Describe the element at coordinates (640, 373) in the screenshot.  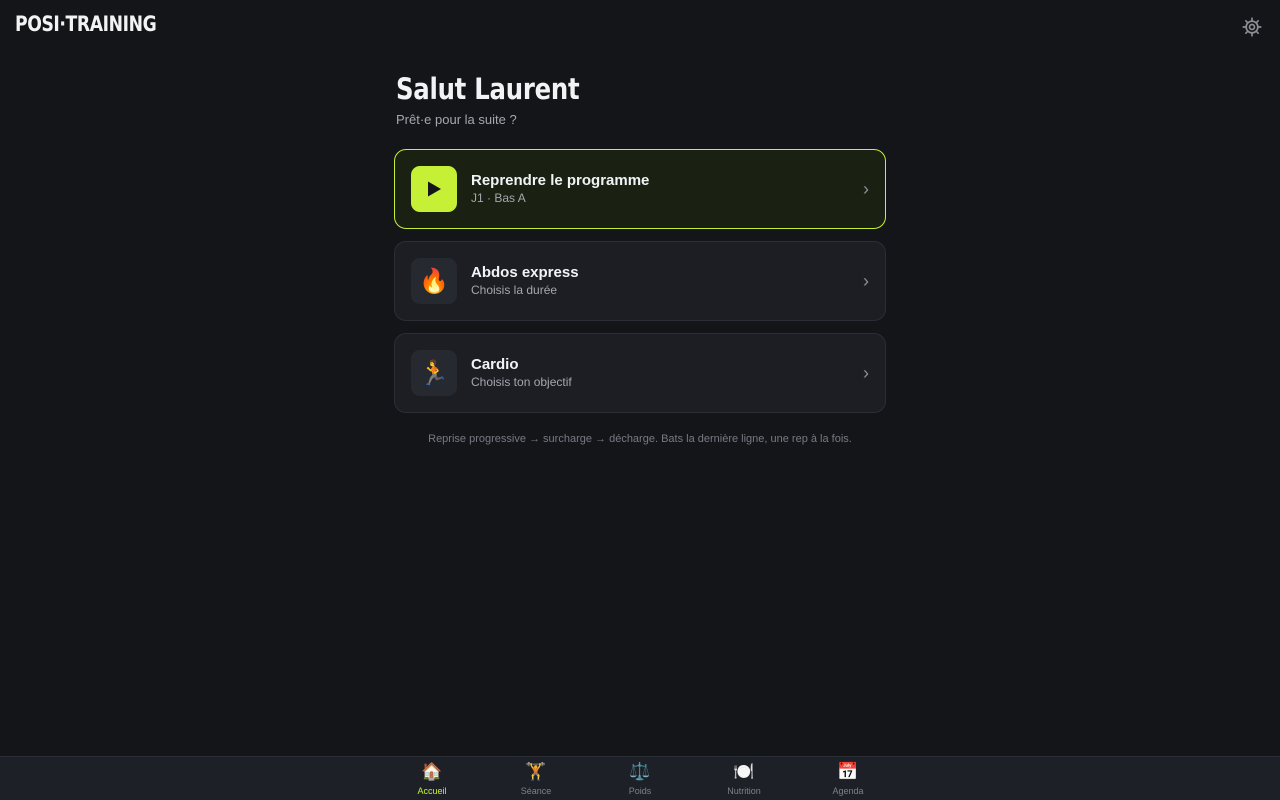
I see `cardio-card: 🏃 Cardio Choisis ton objectif ›` at that location.